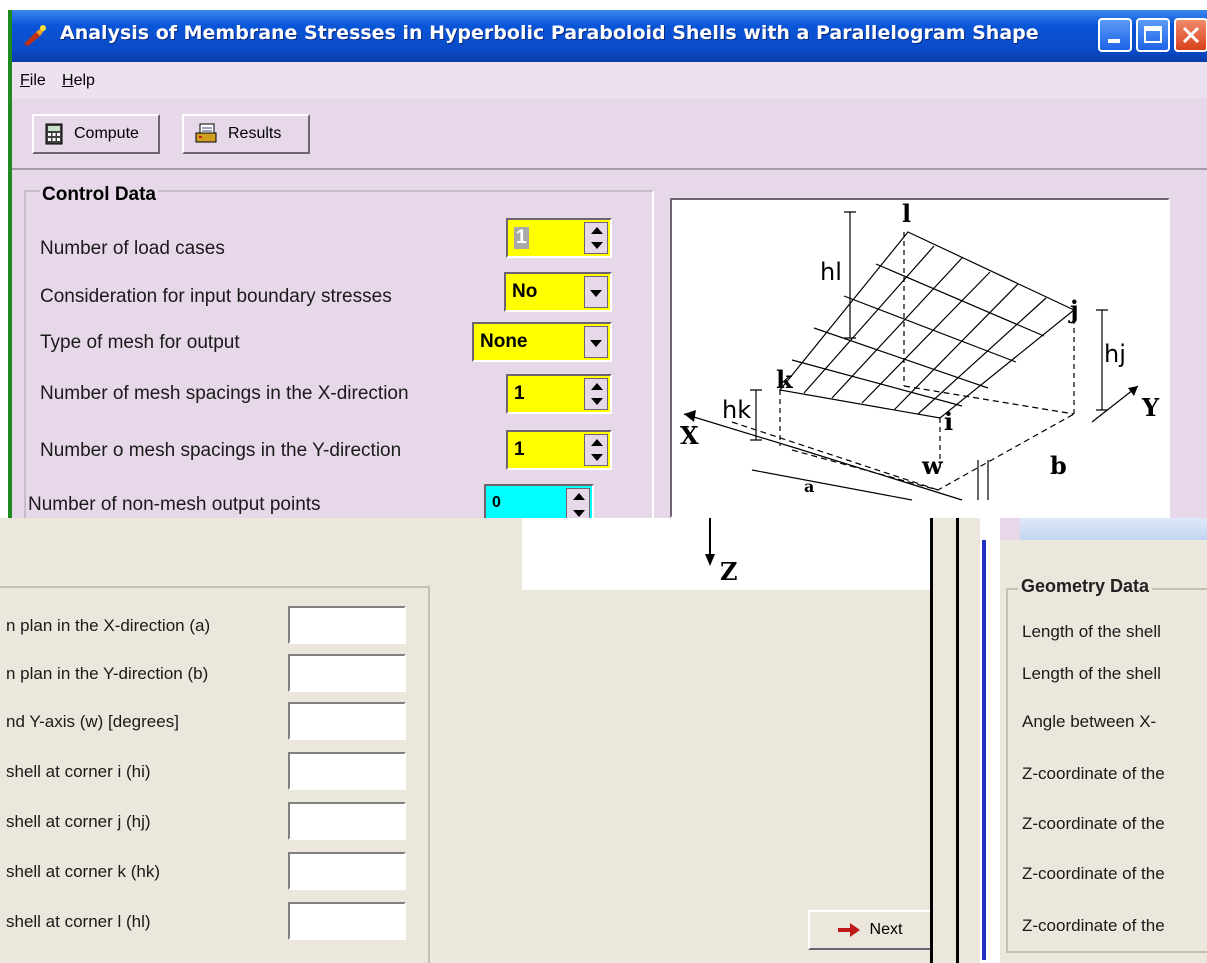  I want to click on boundary-value: No, so click(525, 291).